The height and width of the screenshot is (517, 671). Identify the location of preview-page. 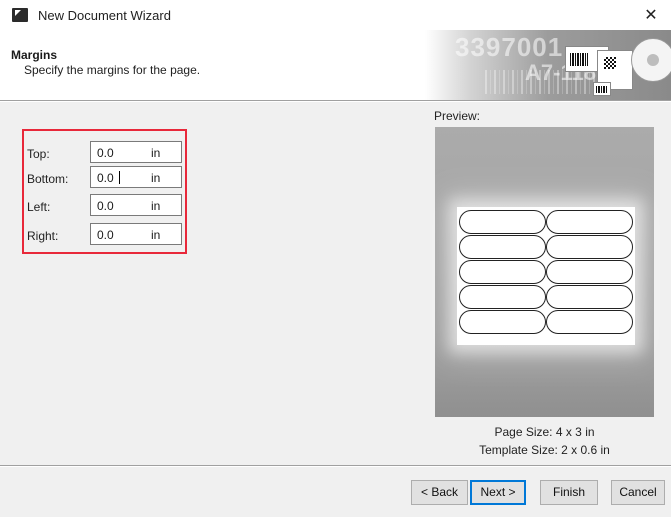
(546, 276).